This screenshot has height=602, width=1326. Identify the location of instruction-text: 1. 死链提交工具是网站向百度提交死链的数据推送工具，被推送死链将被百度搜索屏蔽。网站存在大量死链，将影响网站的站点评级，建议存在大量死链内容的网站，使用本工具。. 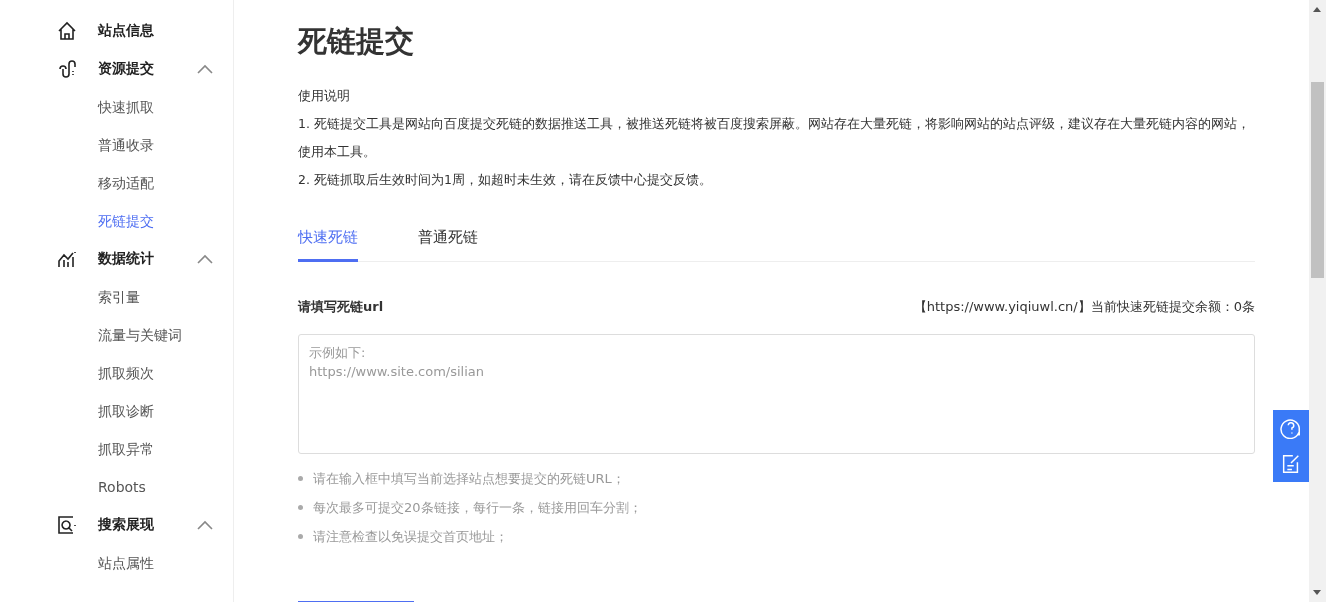
(774, 138).